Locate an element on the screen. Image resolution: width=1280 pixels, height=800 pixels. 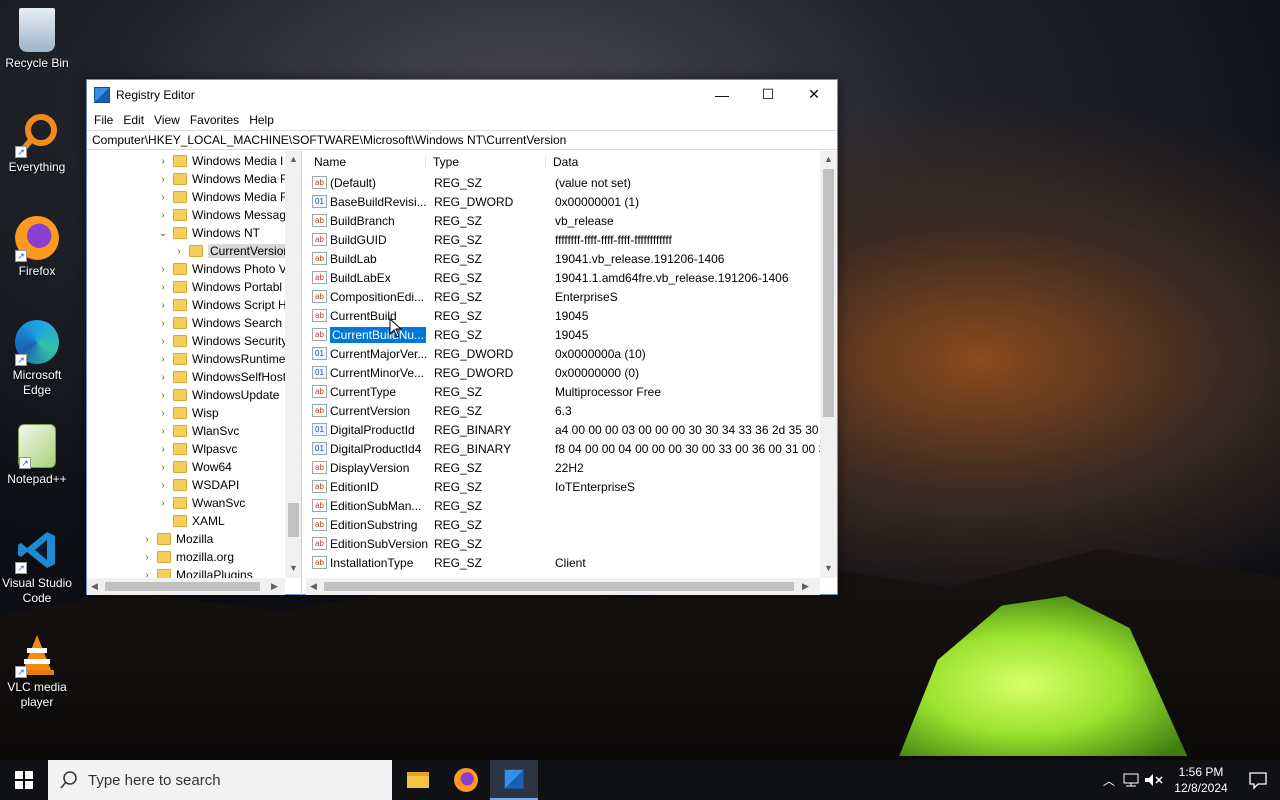
tree-item: › Windows Photo V is located at coordinates (221, 269).